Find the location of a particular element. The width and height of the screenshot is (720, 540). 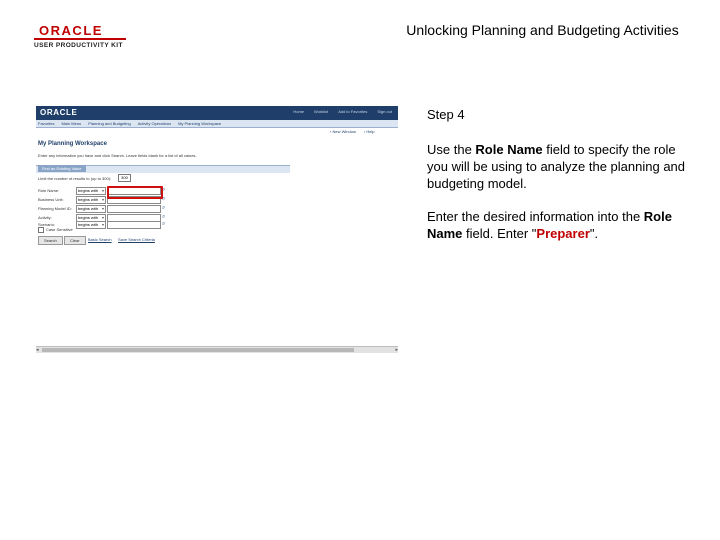

oracle-upk-logo: ORACLE USER PRODUCTIVITY KIT is located at coordinates (80, 36).